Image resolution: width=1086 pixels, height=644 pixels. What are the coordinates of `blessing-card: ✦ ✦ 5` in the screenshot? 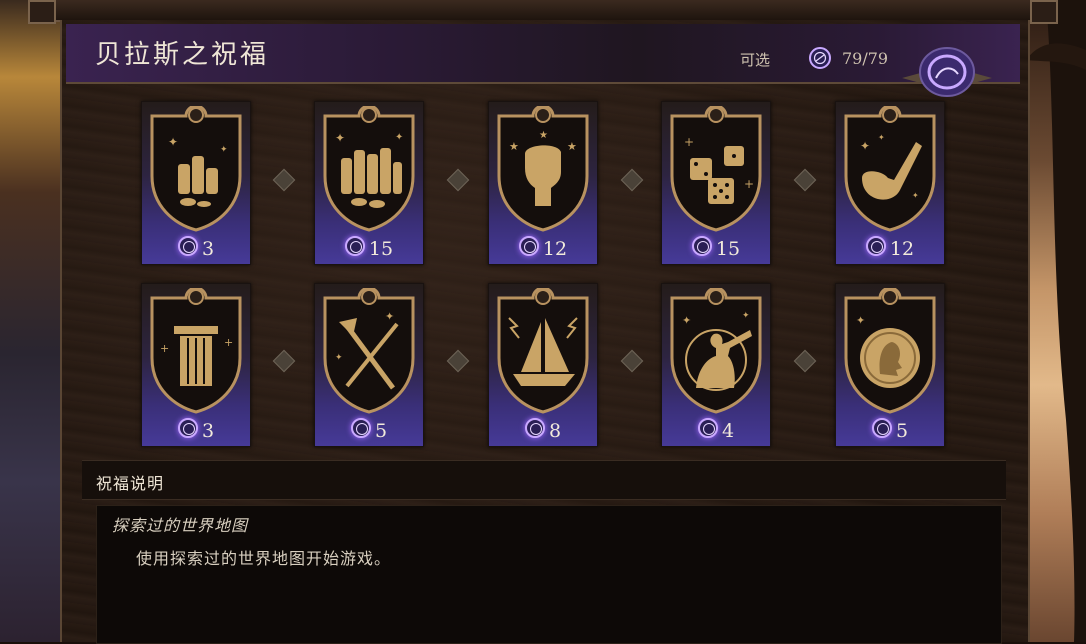 It's located at (369, 365).